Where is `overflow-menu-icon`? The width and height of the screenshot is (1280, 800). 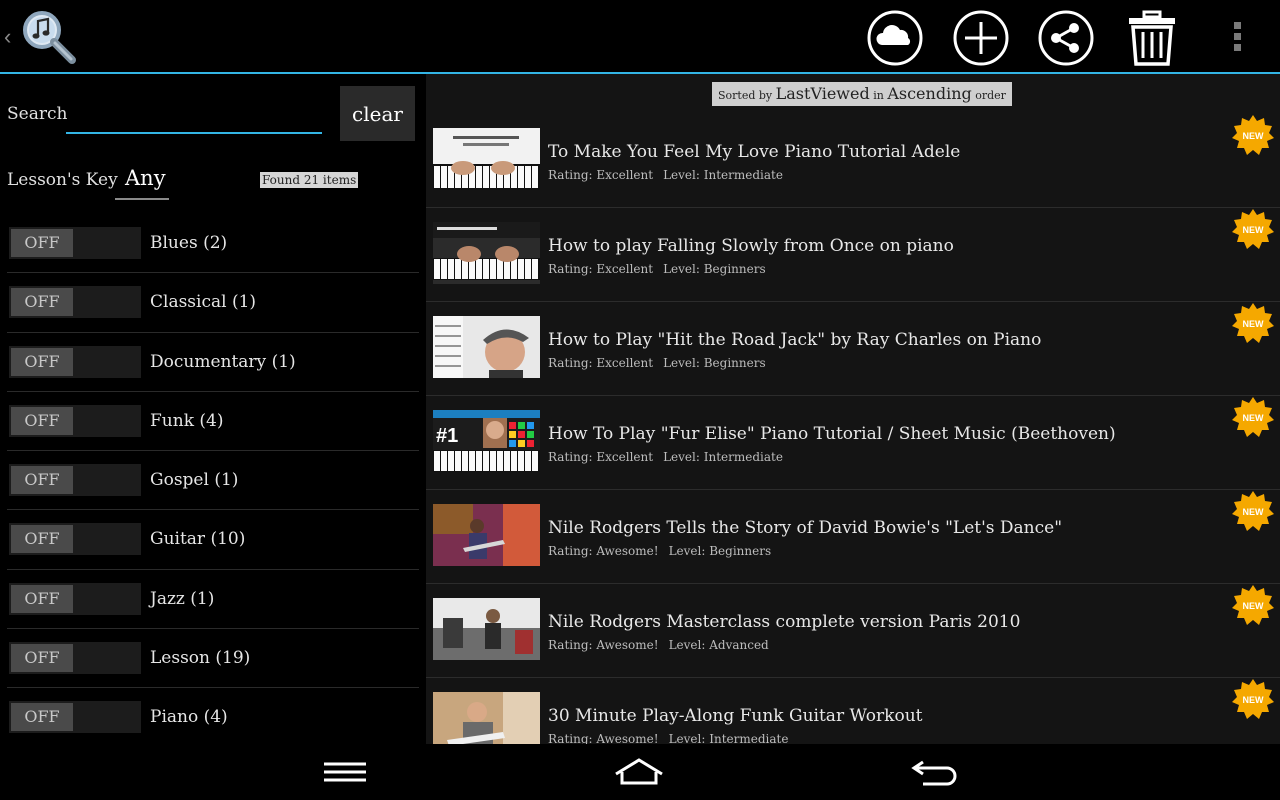 overflow-menu-icon is located at coordinates (1237, 39).